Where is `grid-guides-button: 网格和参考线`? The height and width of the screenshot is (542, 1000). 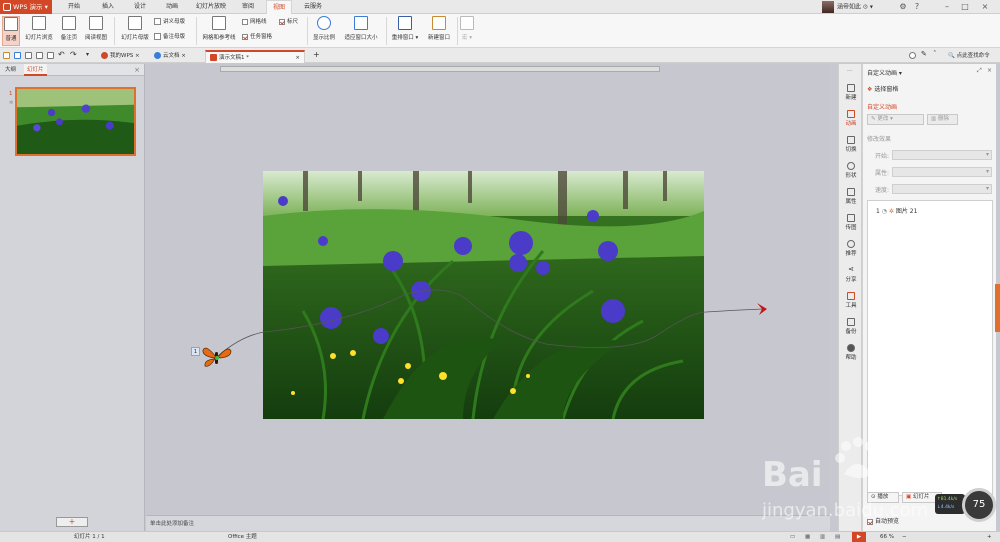
grid-guides-button: 网格和参考线 is located at coordinates (219, 28).